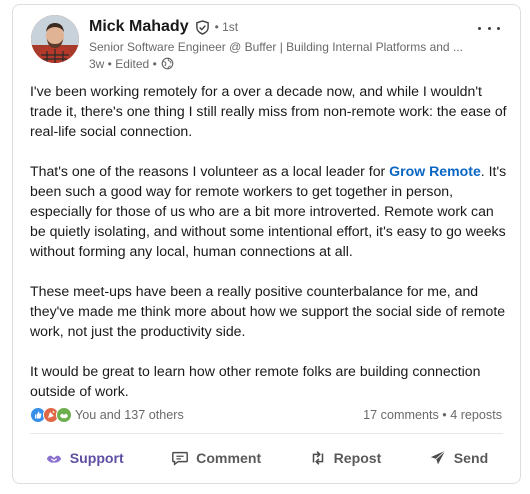  I want to click on verified-shield-icon, so click(202, 27).